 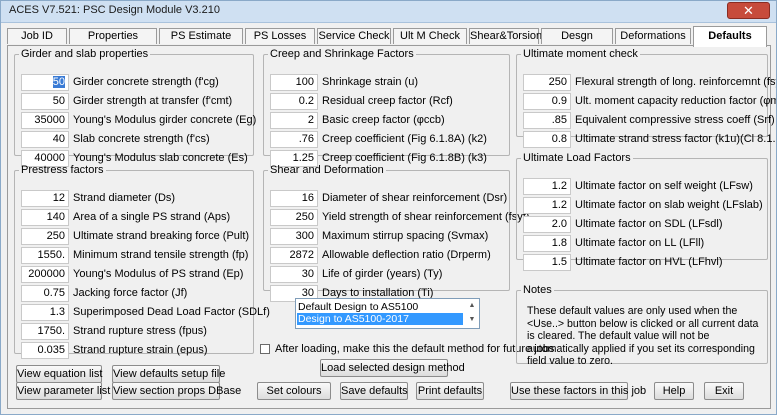 I want to click on list-item: 1.5 Ultimate factor on HVL (LFhvl), so click(x=642, y=263).